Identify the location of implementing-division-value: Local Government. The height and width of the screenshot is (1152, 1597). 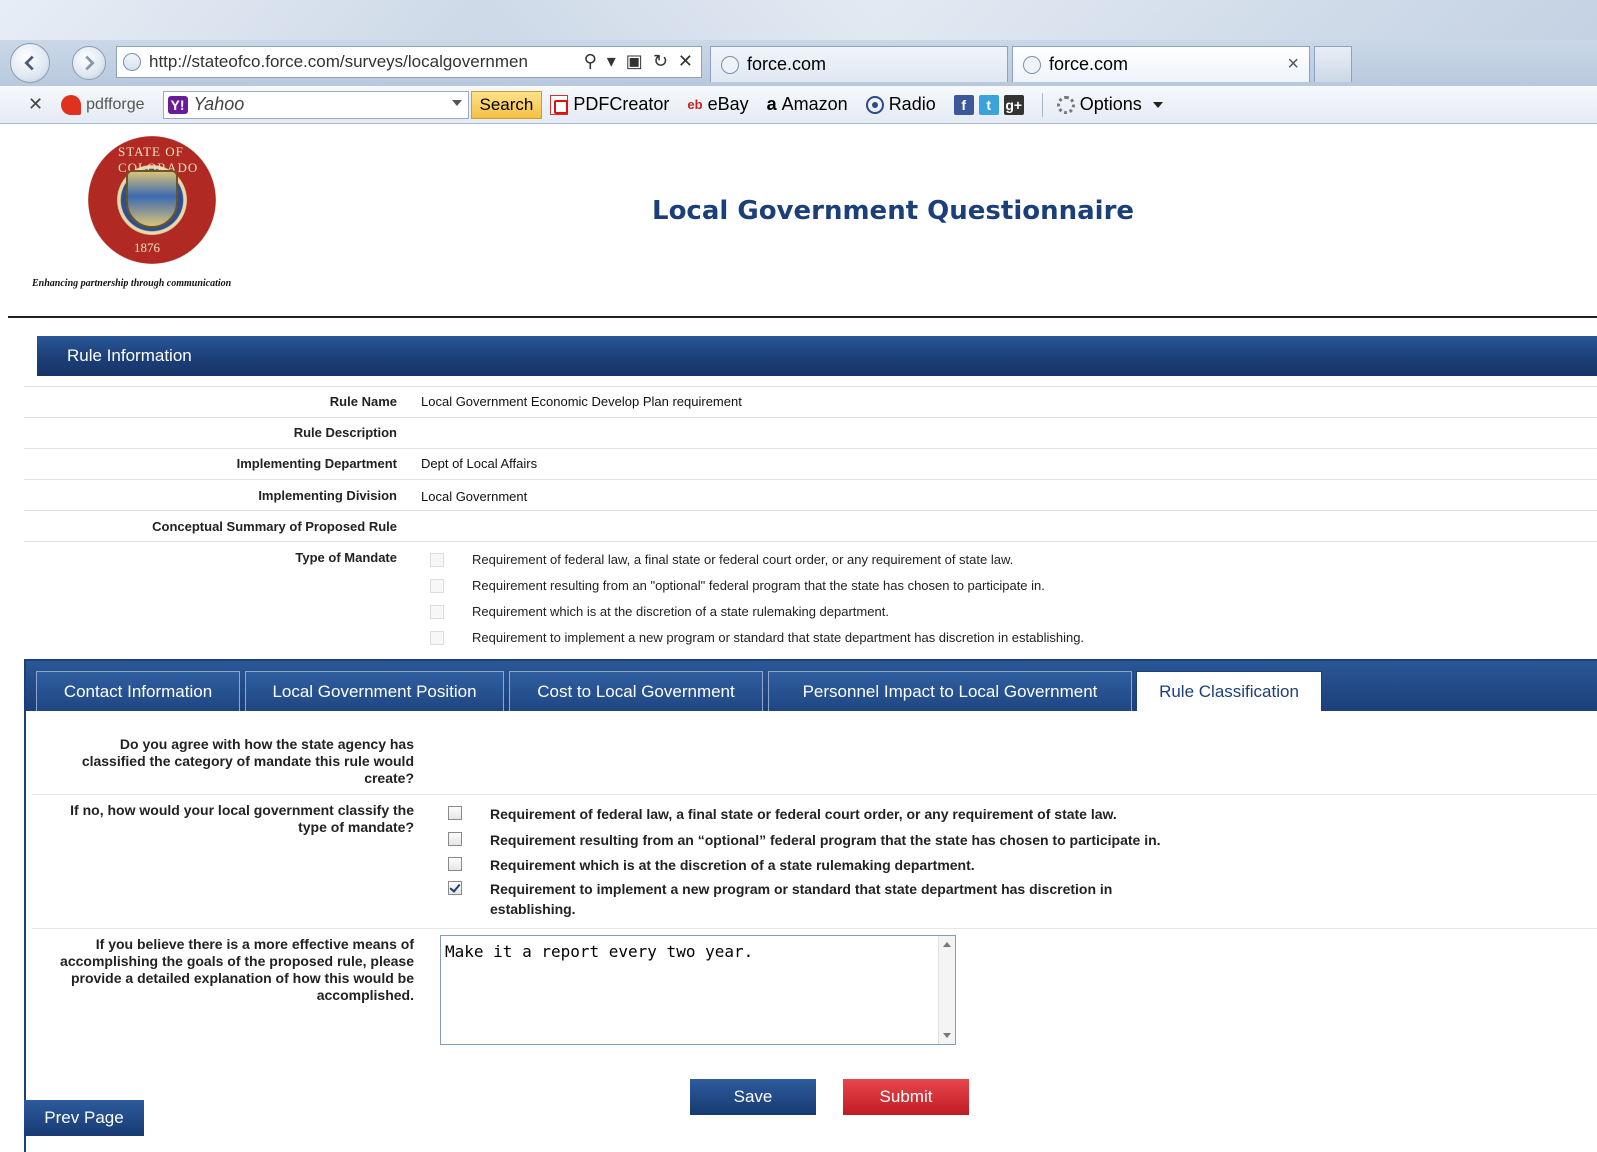
(474, 496).